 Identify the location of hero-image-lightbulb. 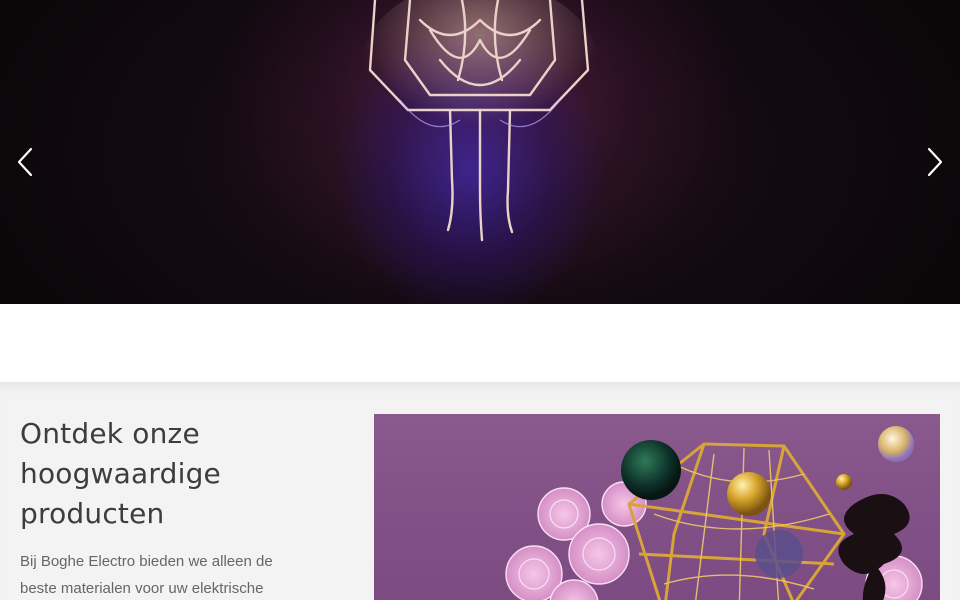
(480, 121).